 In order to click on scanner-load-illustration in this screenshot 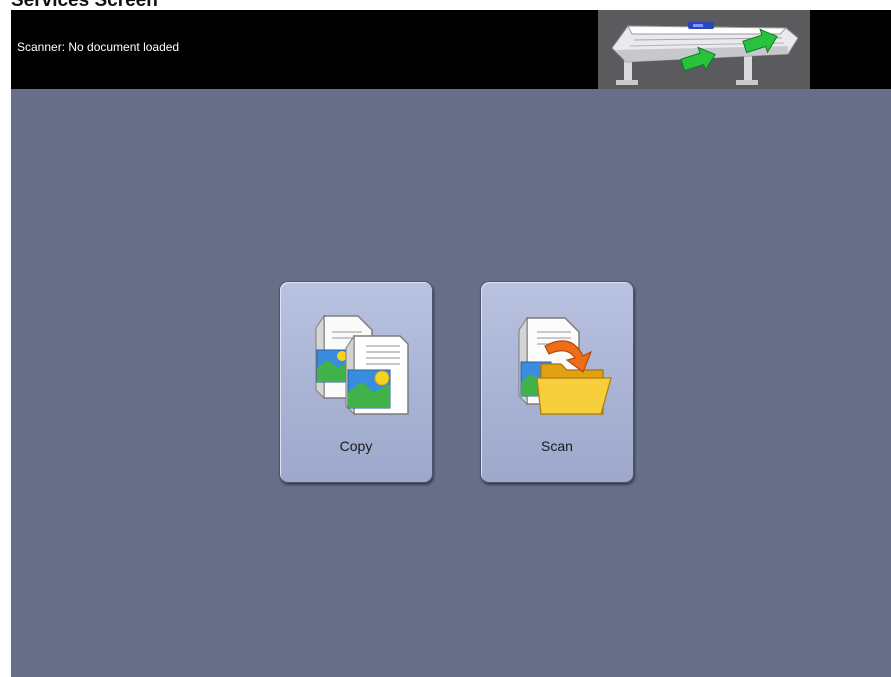, I will do `click(704, 49)`.